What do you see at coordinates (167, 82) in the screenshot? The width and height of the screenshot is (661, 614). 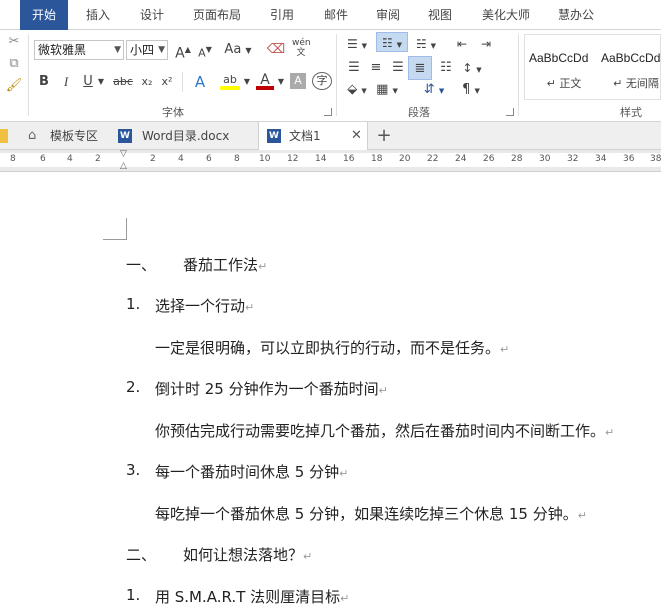 I see `superscript-button: x²` at bounding box center [167, 82].